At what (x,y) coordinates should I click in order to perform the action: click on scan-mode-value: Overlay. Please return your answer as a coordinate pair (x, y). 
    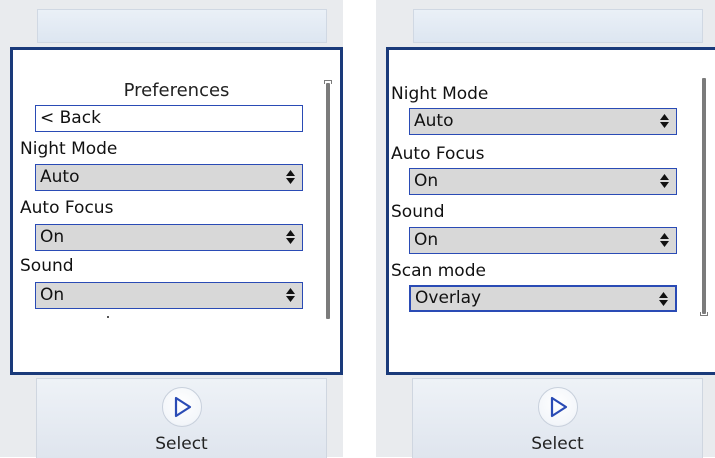
    Looking at the image, I should click on (448, 298).